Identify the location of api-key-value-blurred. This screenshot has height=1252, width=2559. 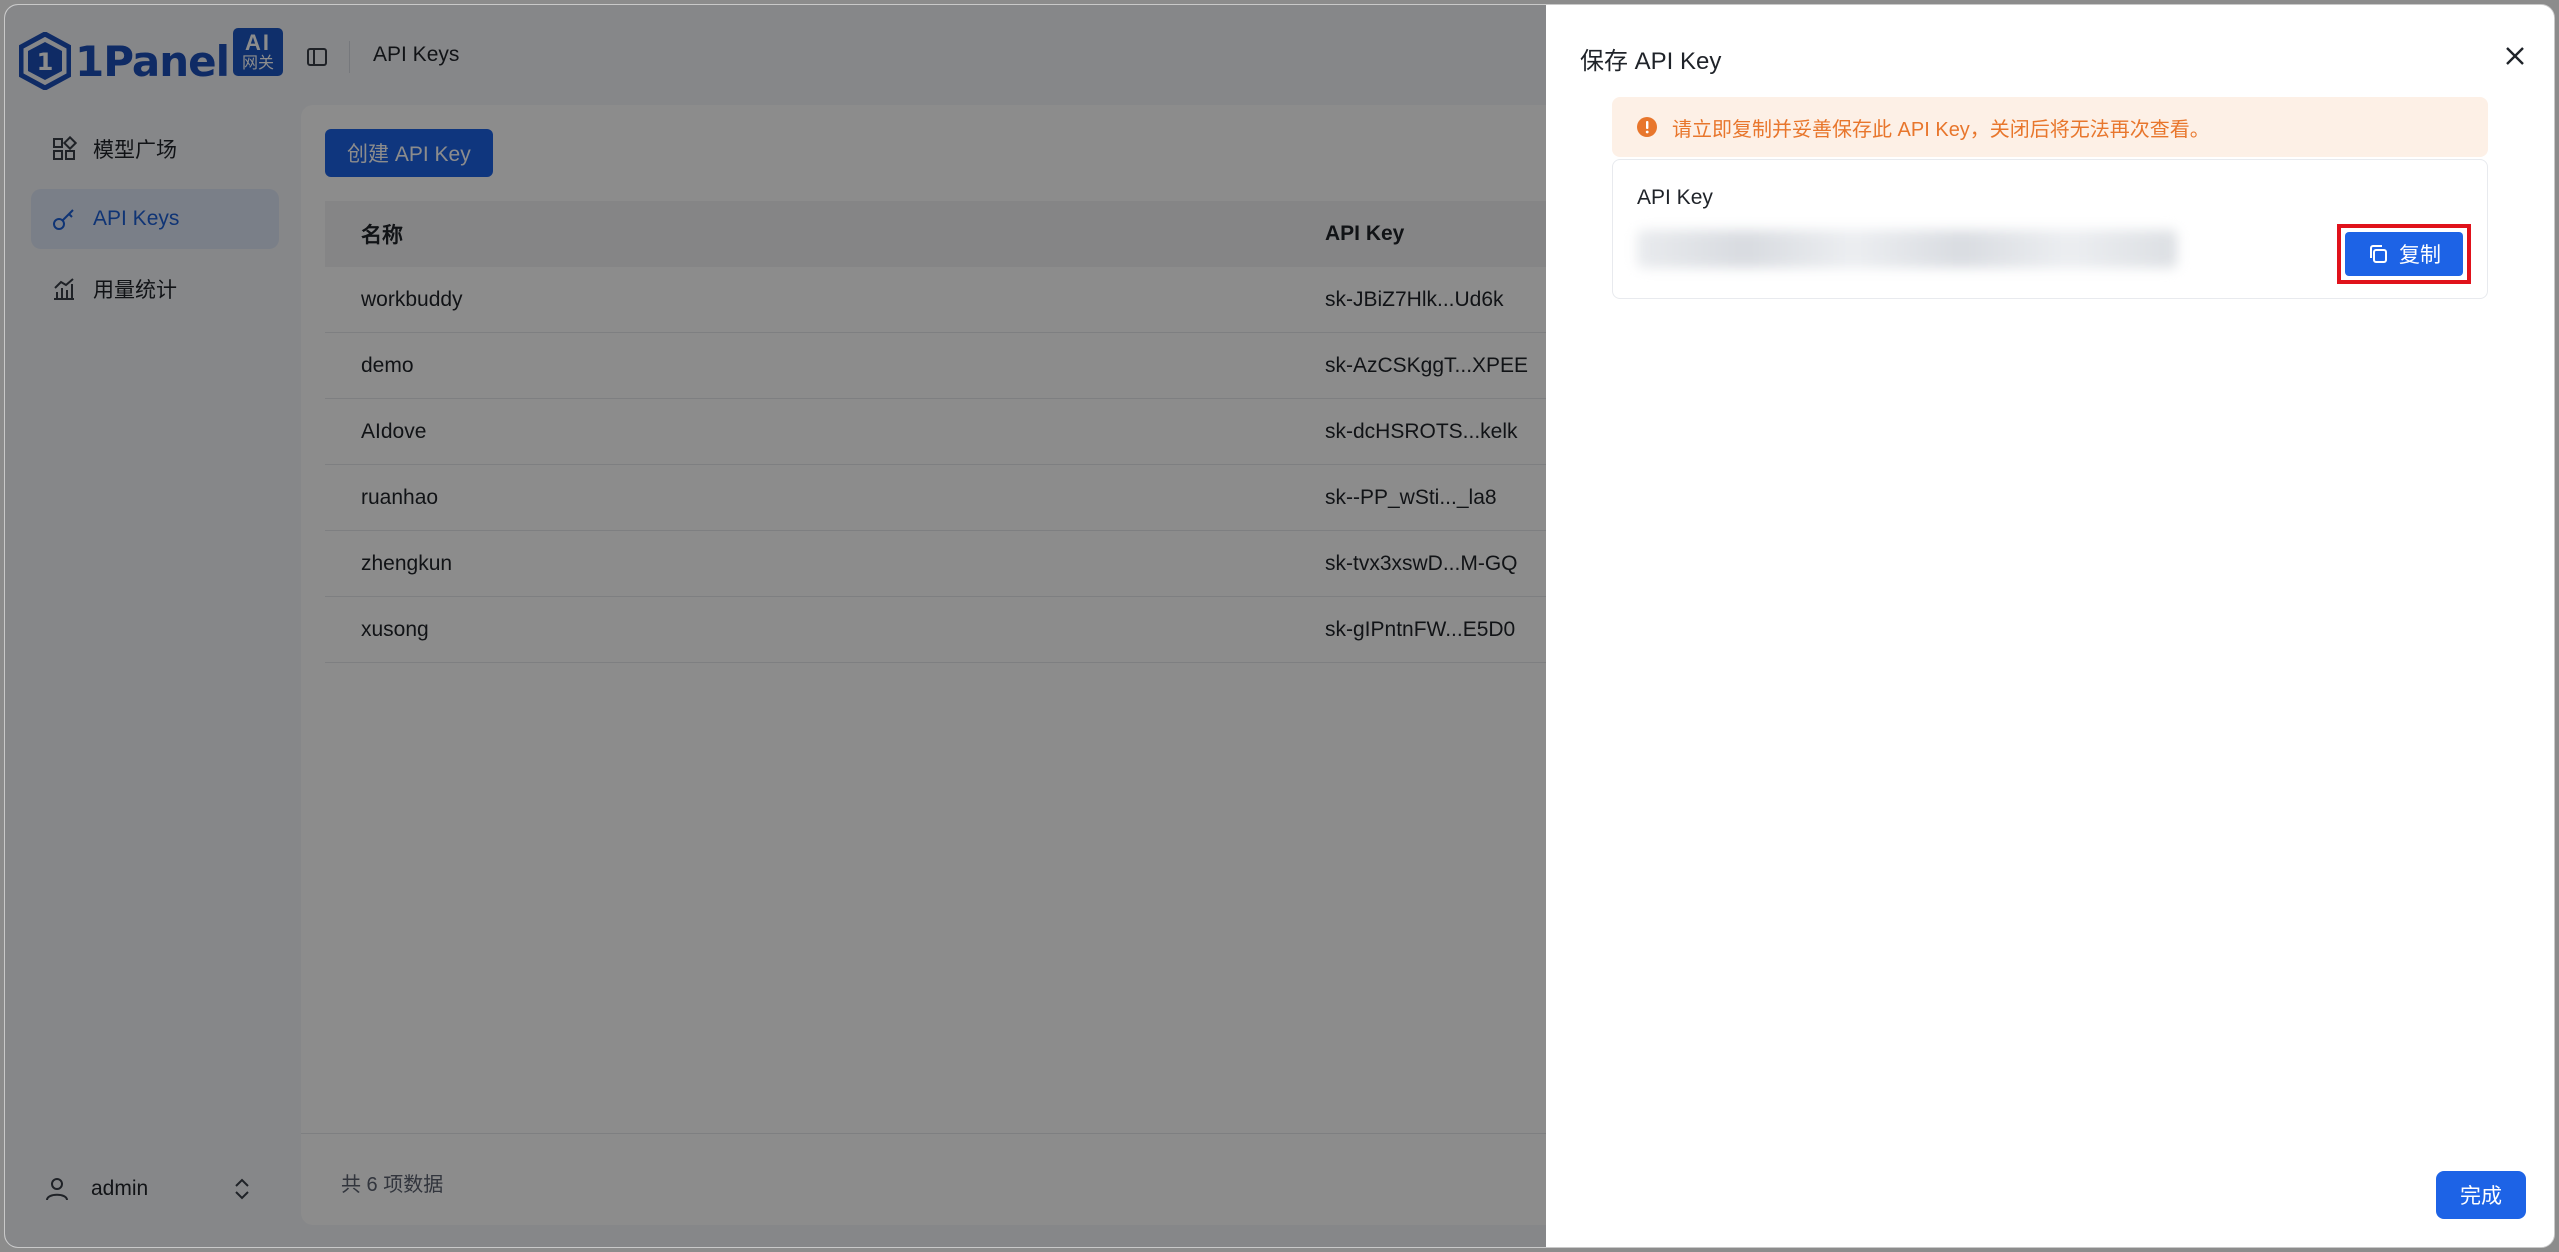
(1907, 249).